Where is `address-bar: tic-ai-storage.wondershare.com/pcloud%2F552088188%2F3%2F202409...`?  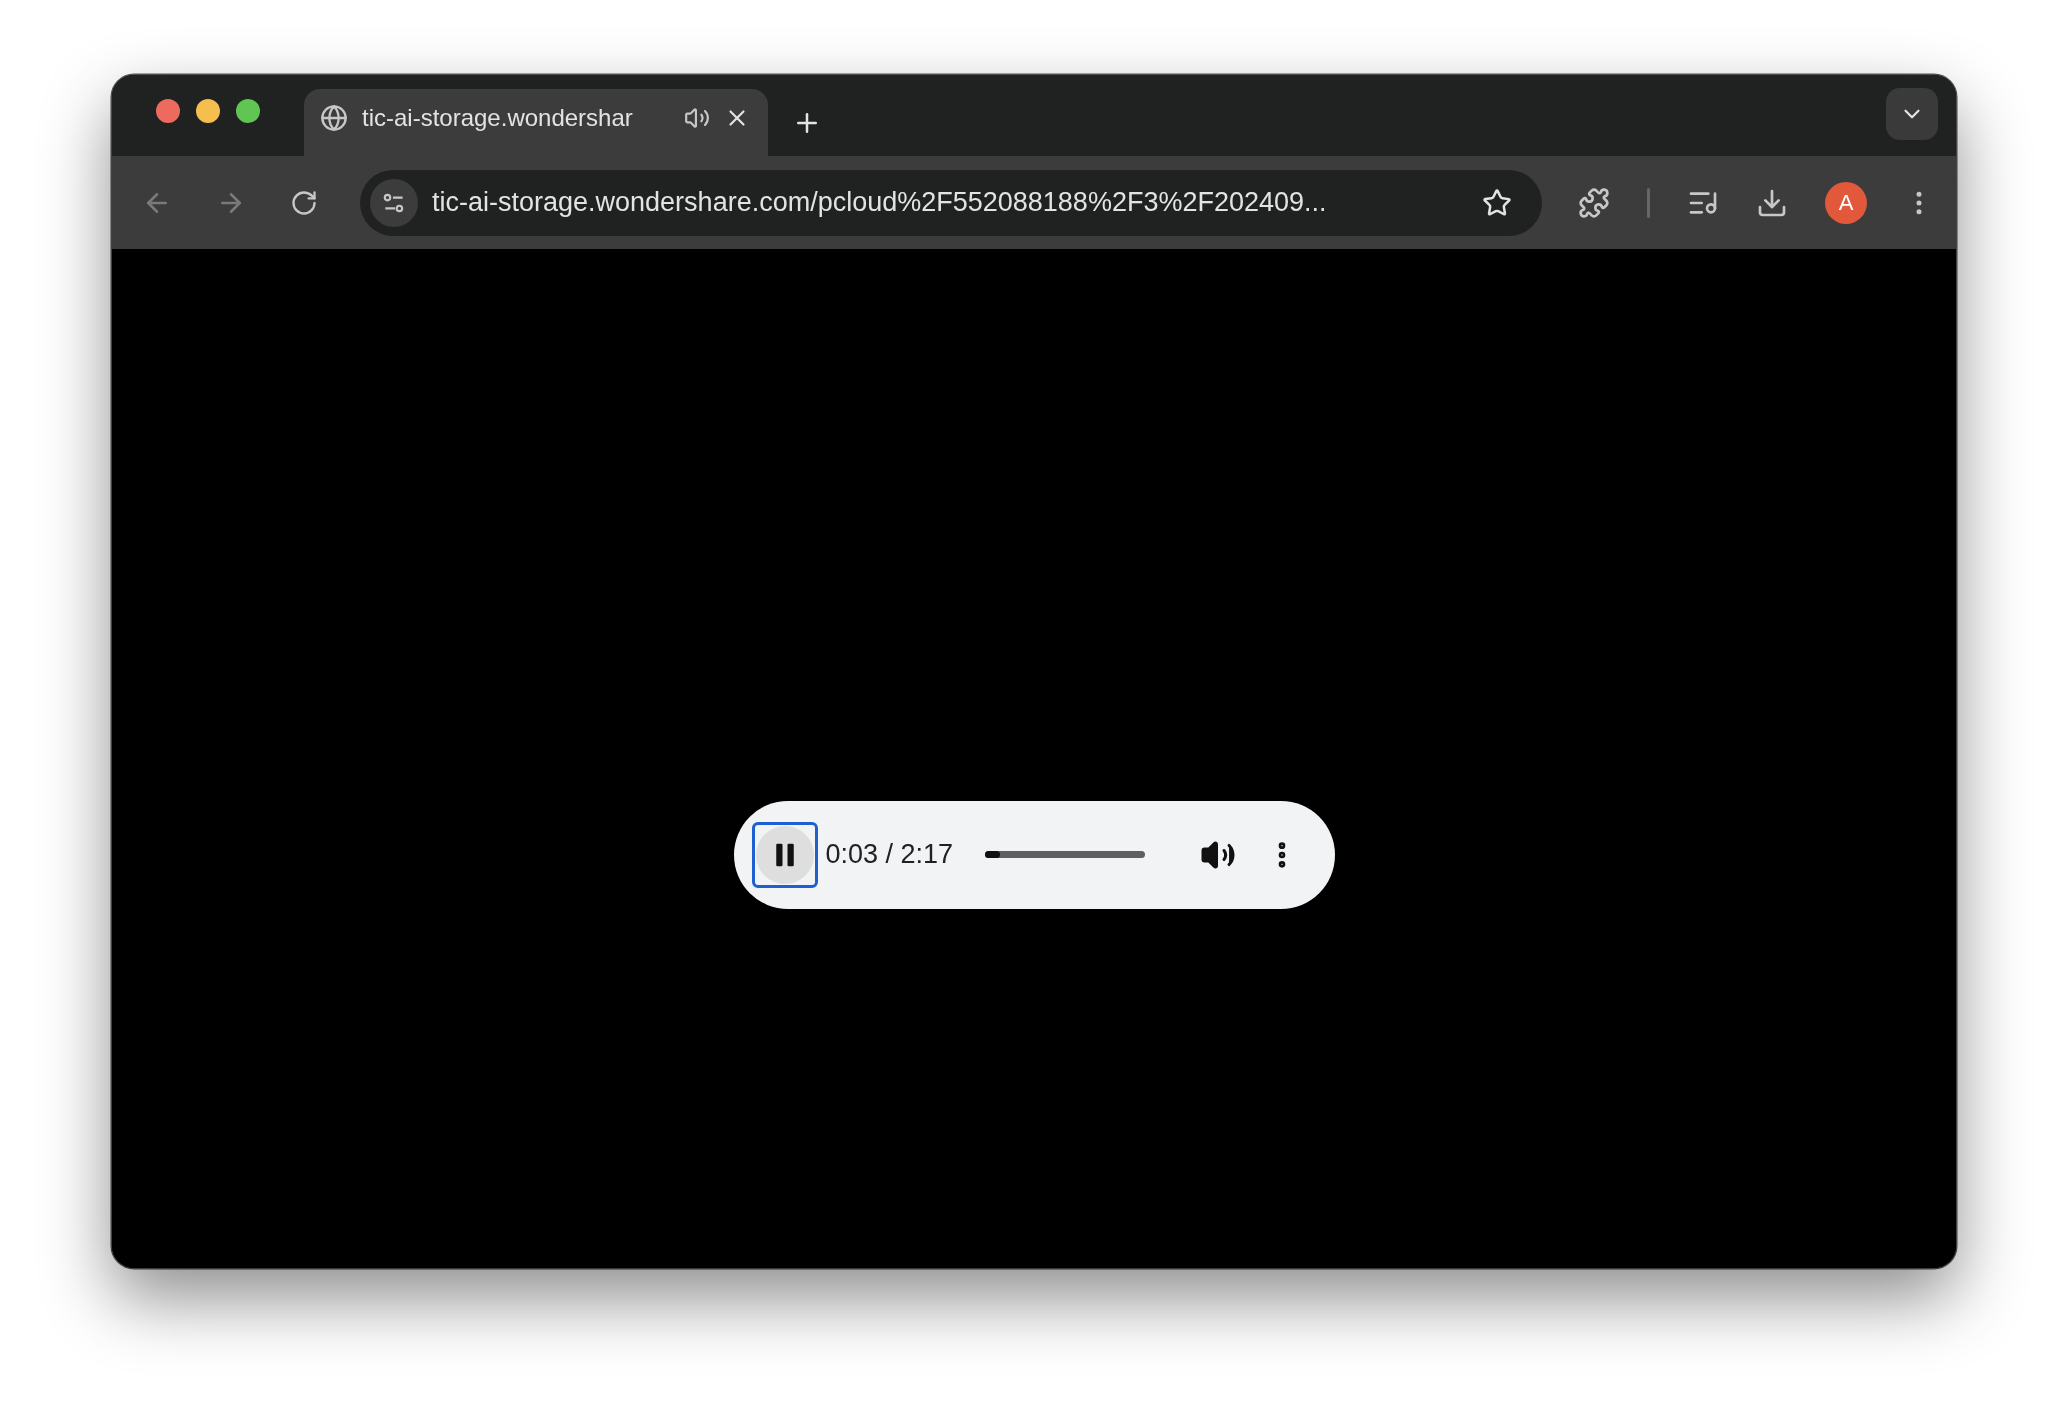 address-bar: tic-ai-storage.wondershare.com/pcloud%2F552088188%2F3%2F202409... is located at coordinates (951, 202).